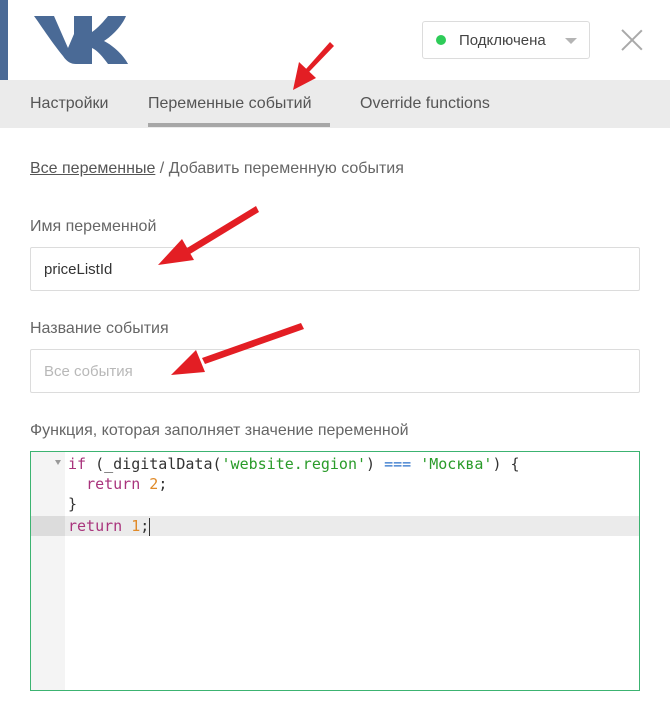 The width and height of the screenshot is (670, 708). What do you see at coordinates (58, 462) in the screenshot?
I see `fold-arrow-icon` at bounding box center [58, 462].